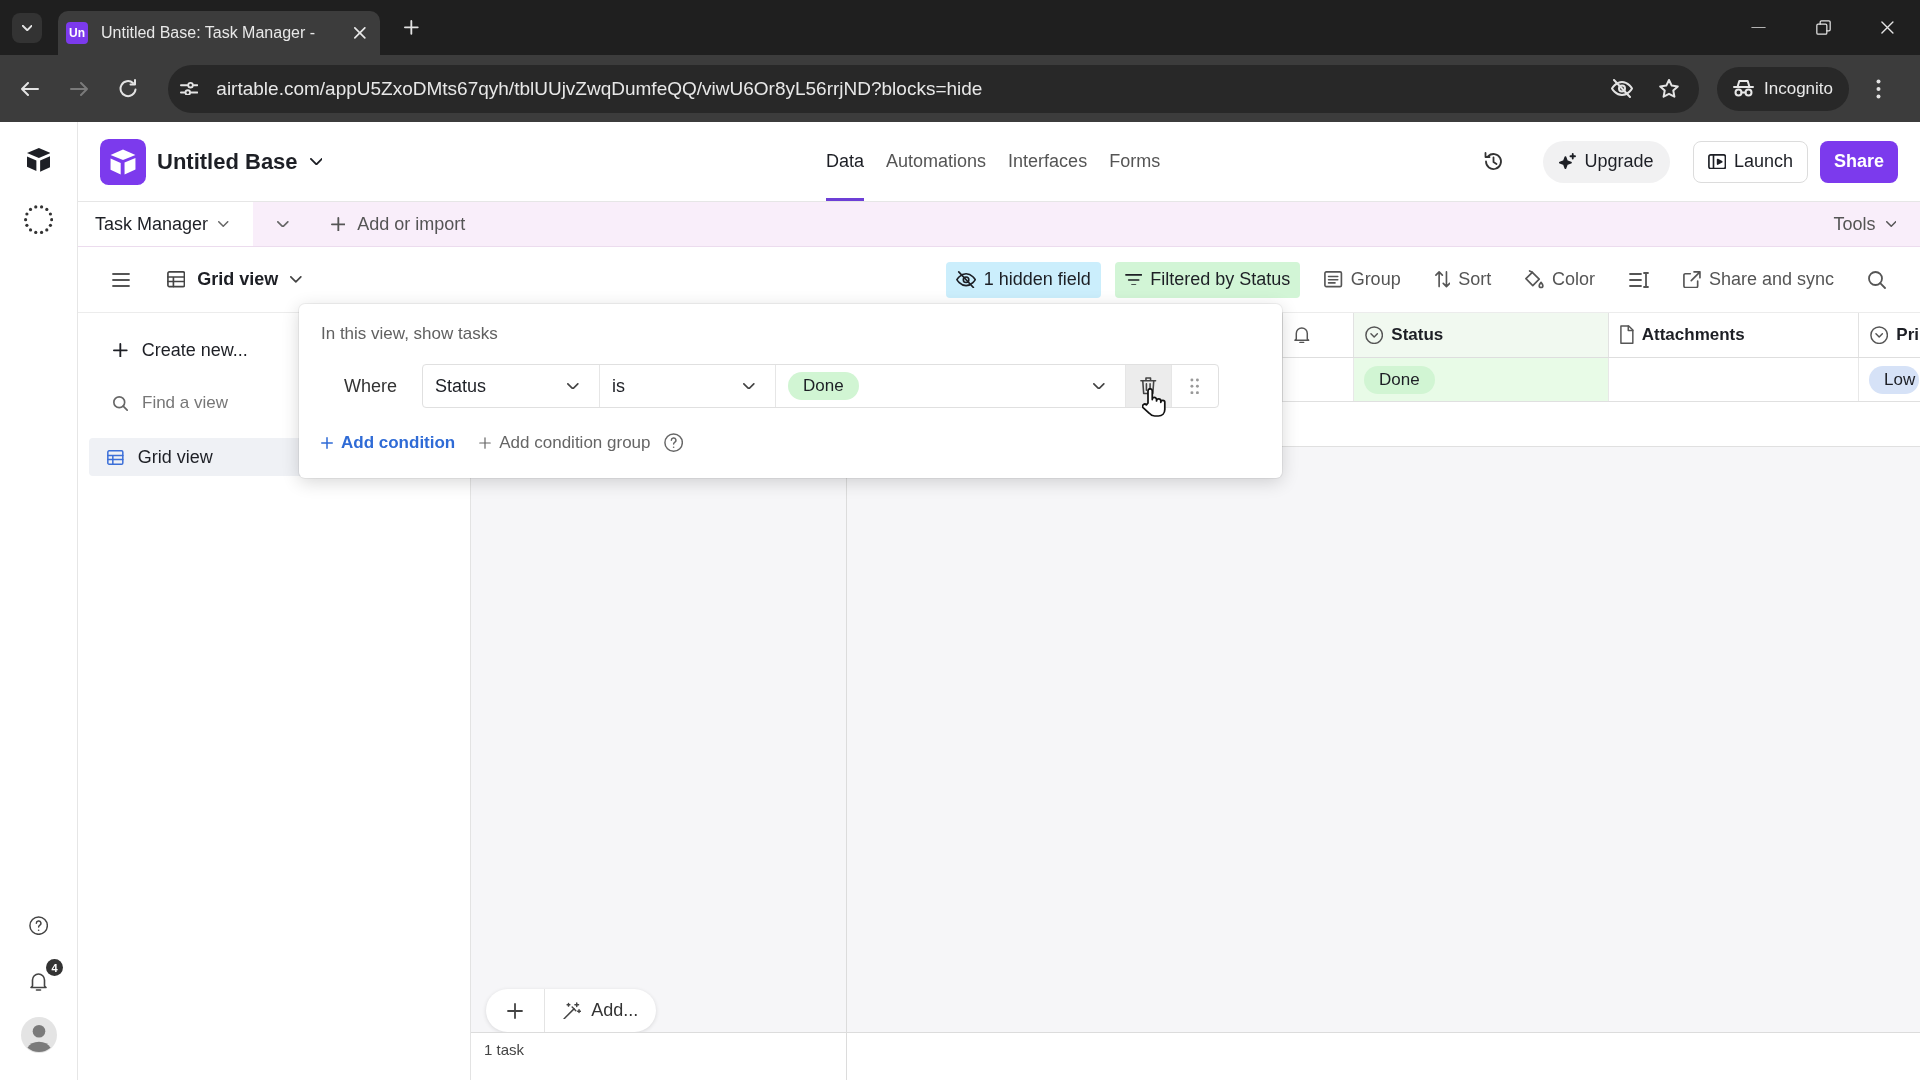 The image size is (1920, 1080). I want to click on menu-icon, so click(121, 279).